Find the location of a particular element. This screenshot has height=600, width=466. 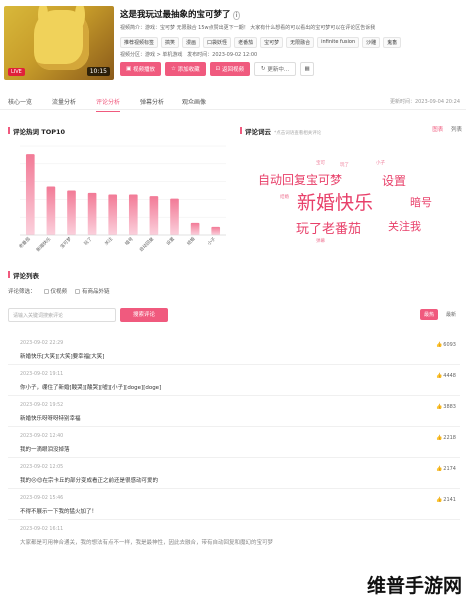

comment-item: 2023-09-02 19:52 新婚快乐呀呀呀特别幸福 3883 is located at coordinates (234, 411).